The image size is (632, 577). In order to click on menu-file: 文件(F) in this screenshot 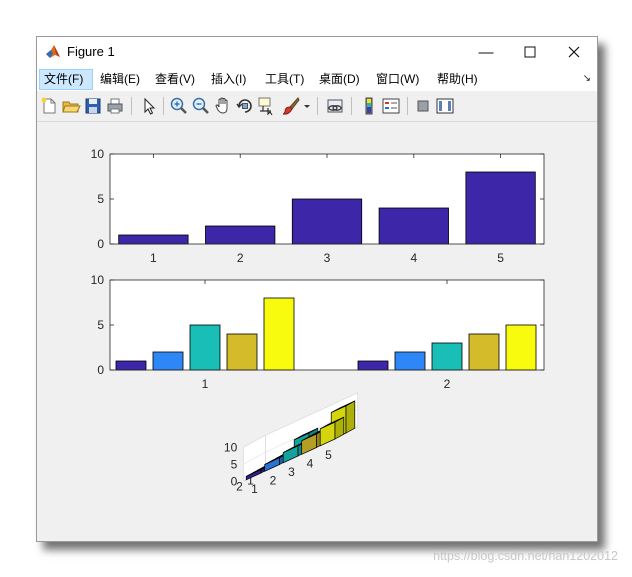, I will do `click(66, 79)`.